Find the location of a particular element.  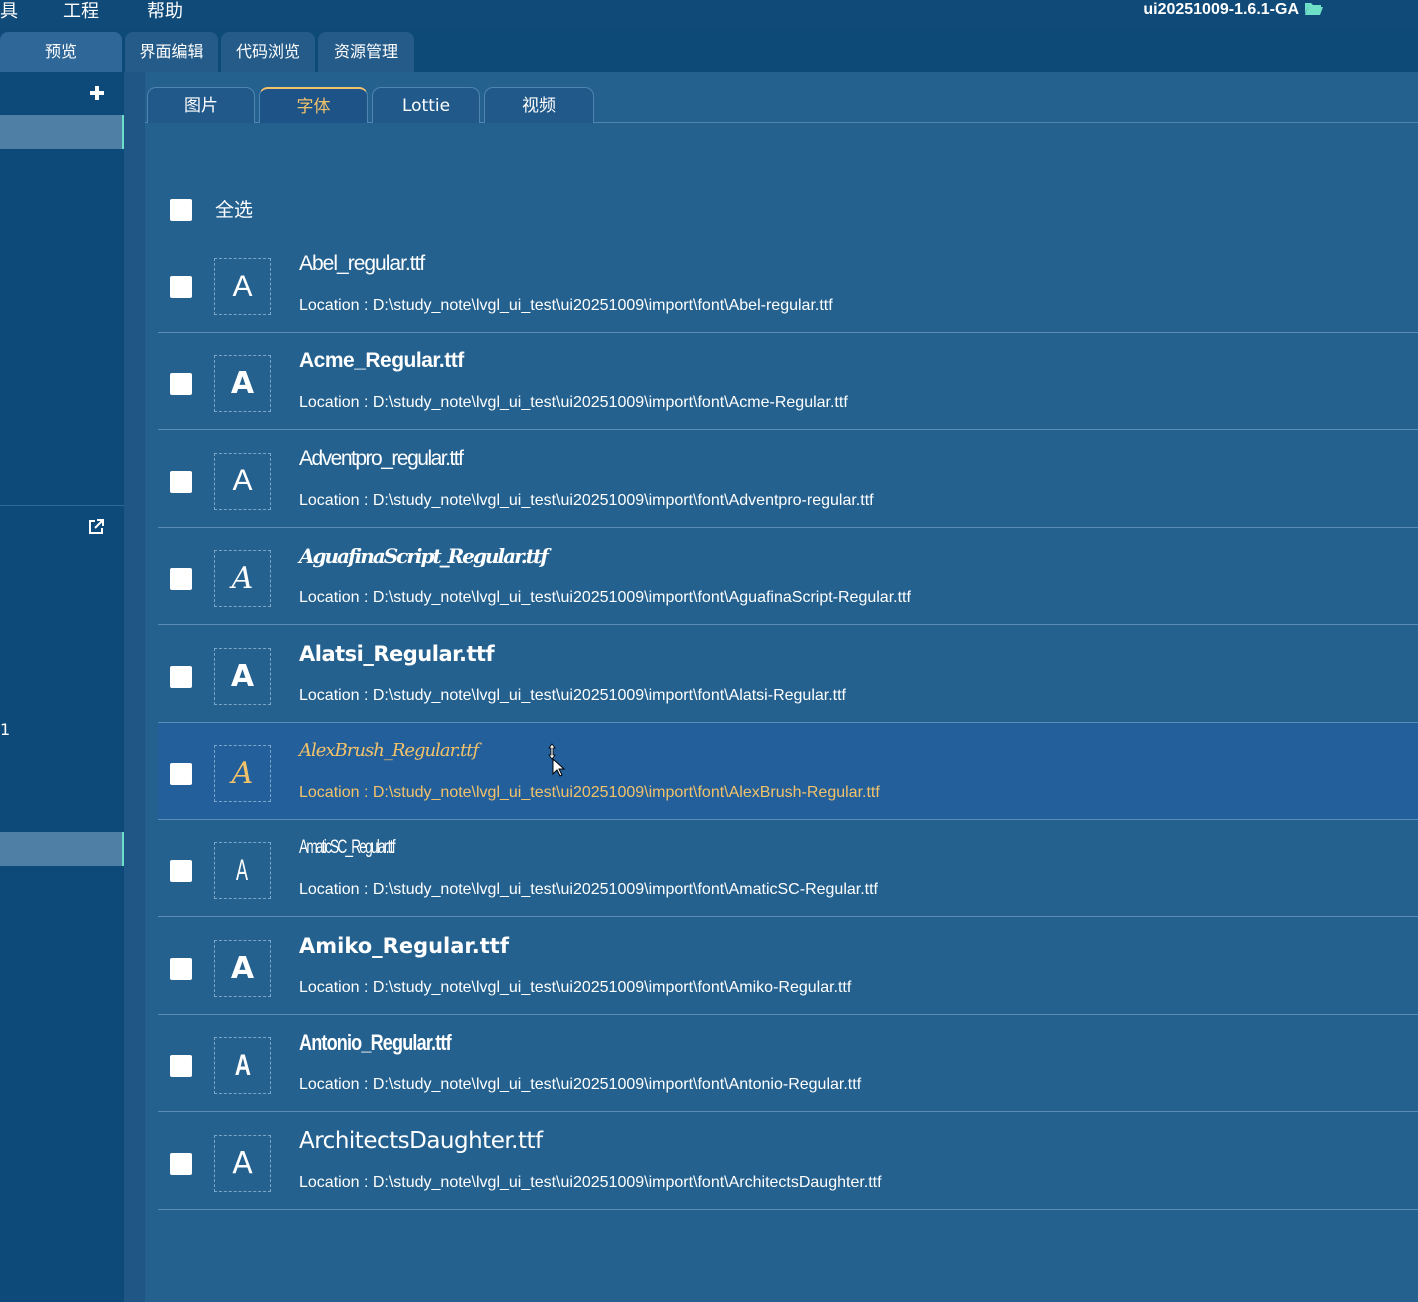

project-title-text: ui20251009-1.6.1-GA is located at coordinates (1221, 9).